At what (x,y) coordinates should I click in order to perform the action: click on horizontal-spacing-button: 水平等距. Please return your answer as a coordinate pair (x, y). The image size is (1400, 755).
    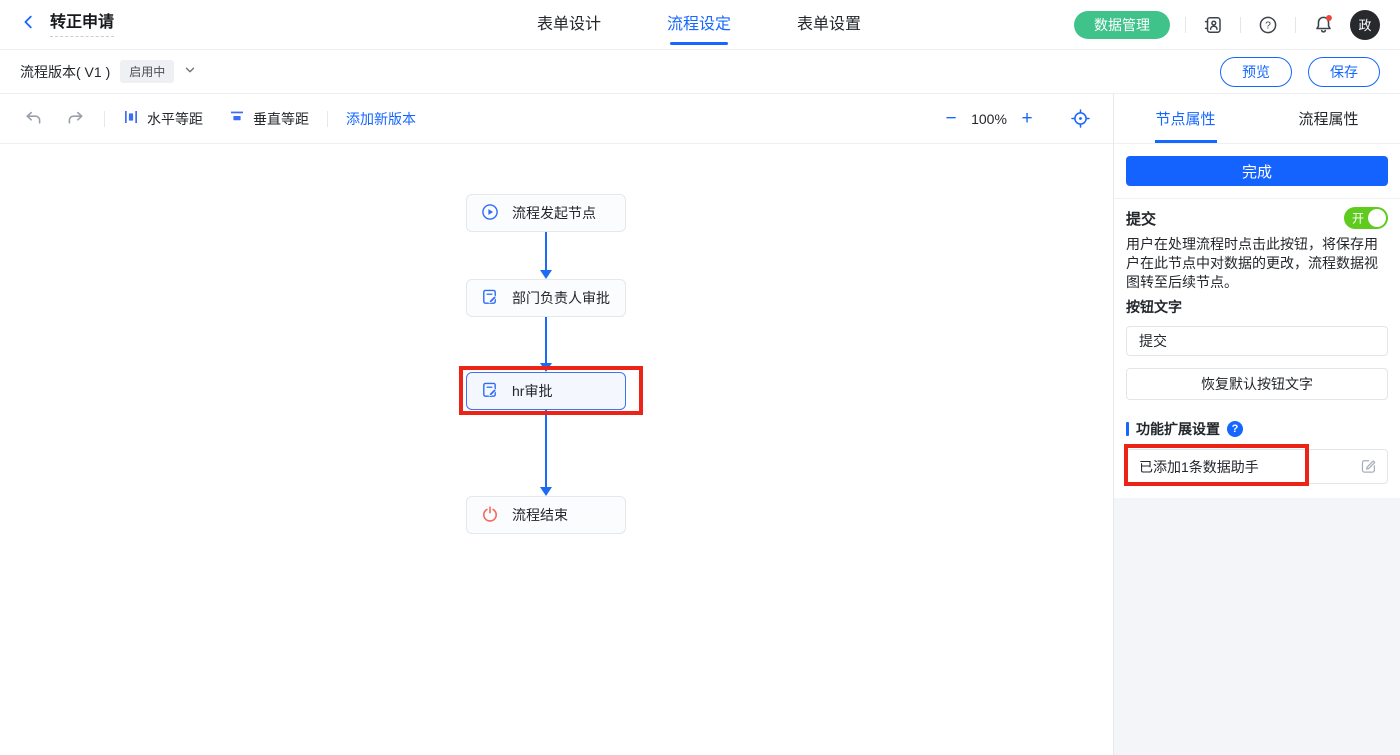
    Looking at the image, I should click on (163, 119).